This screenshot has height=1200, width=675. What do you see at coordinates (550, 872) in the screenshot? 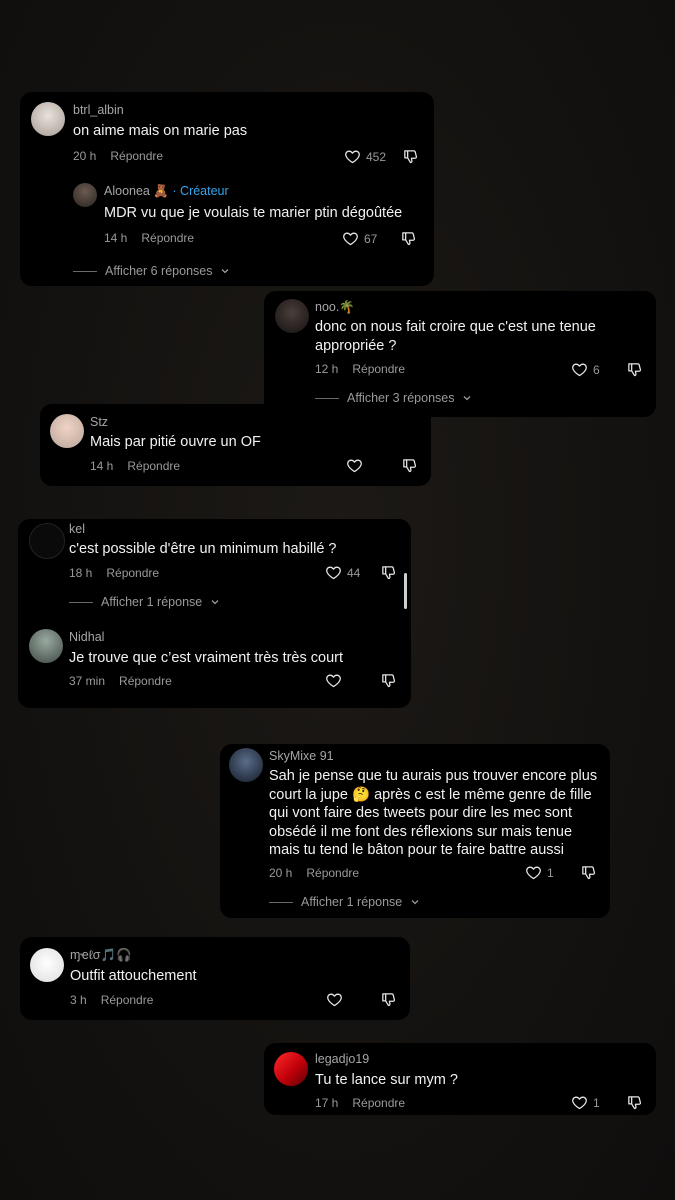
I see `like-count: 1` at bounding box center [550, 872].